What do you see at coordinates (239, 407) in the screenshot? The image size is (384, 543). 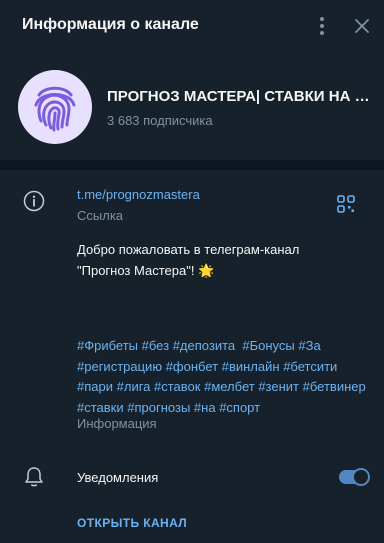 I see `hashtag: #спорт` at bounding box center [239, 407].